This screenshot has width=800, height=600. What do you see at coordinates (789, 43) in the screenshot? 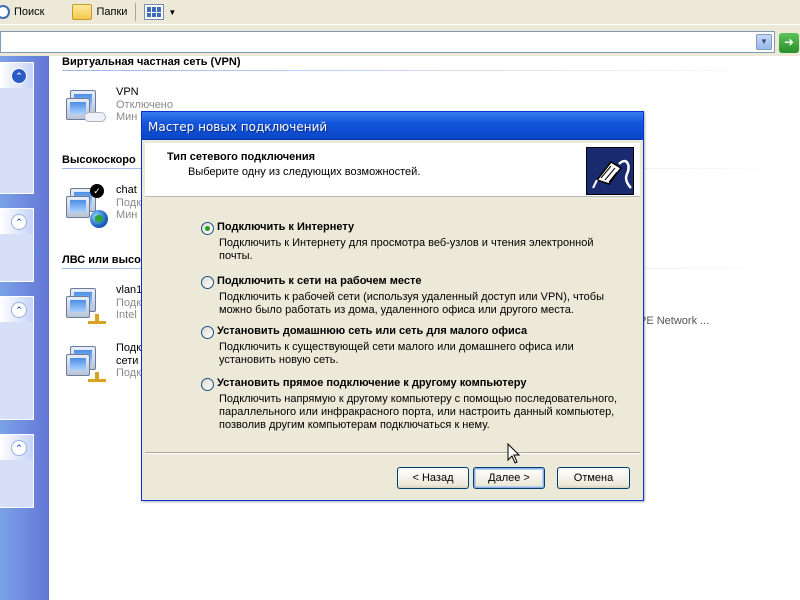
I see `go-button: ➜` at bounding box center [789, 43].